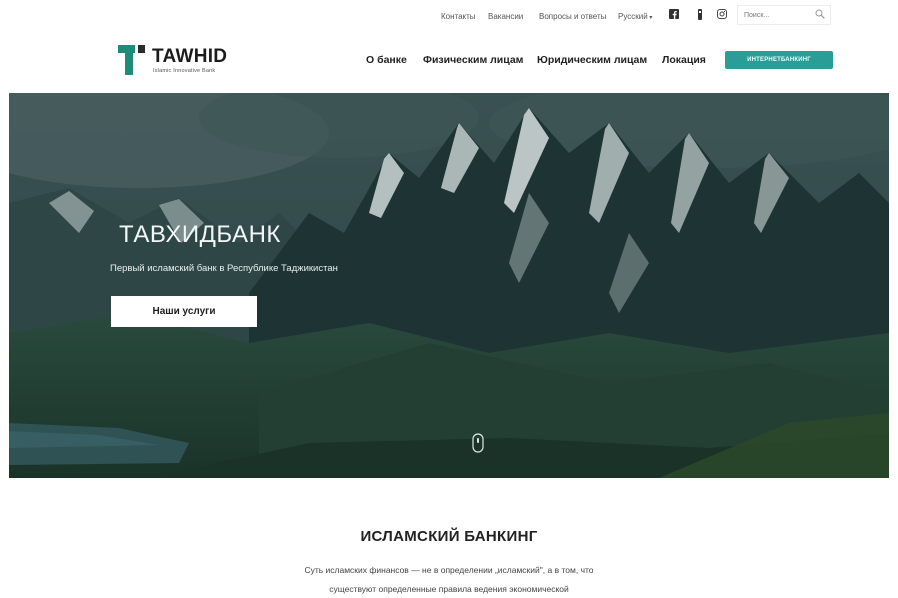 The image size is (898, 598). What do you see at coordinates (779, 60) in the screenshot?
I see `internet-banking-button: ИНТЕРНЕТБАНКИНГ` at bounding box center [779, 60].